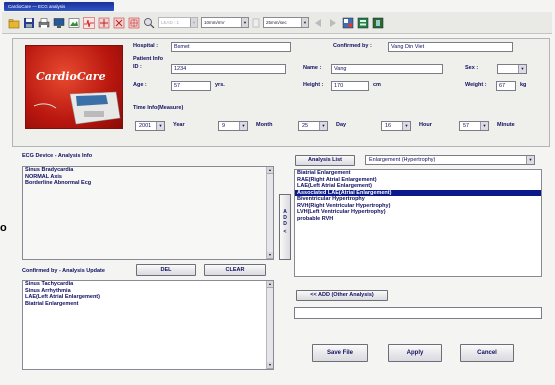  Describe the element at coordinates (119, 23) in the screenshot. I see `grid-cross-icon` at that location.